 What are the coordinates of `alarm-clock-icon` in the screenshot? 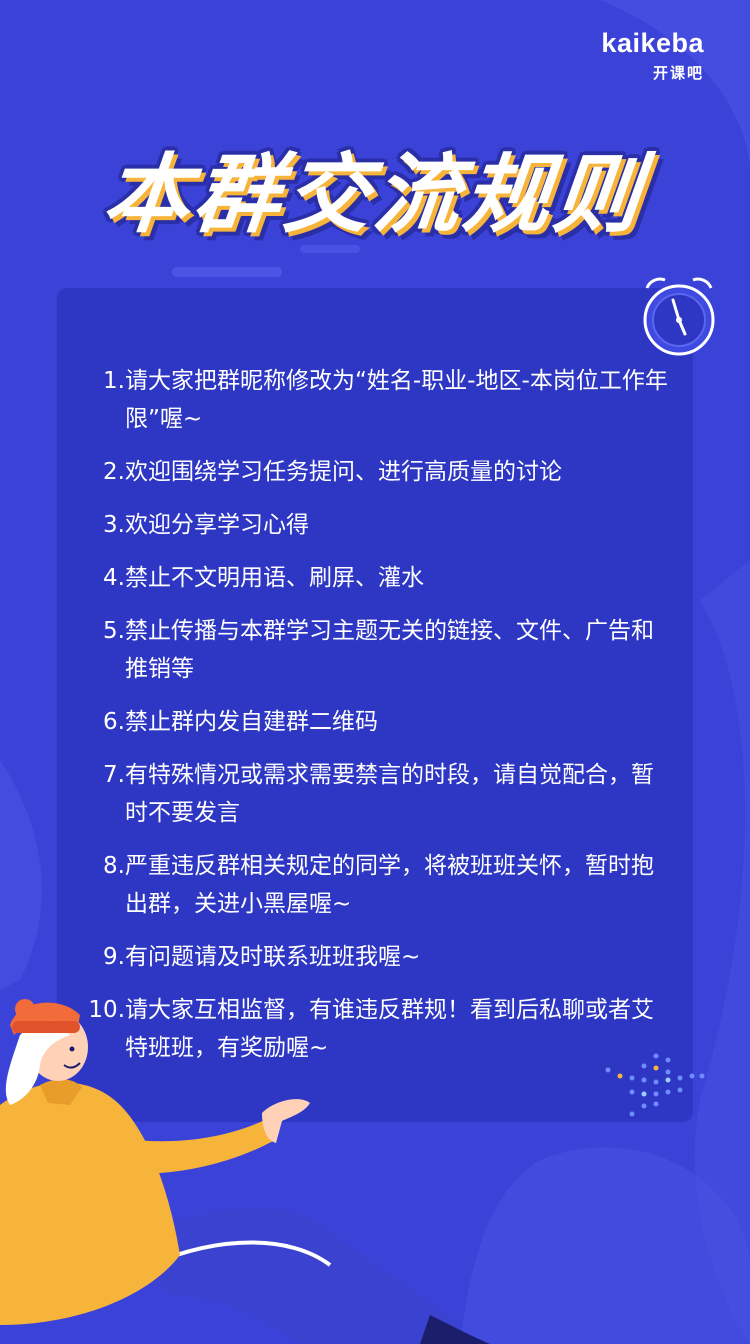 It's located at (679, 316).